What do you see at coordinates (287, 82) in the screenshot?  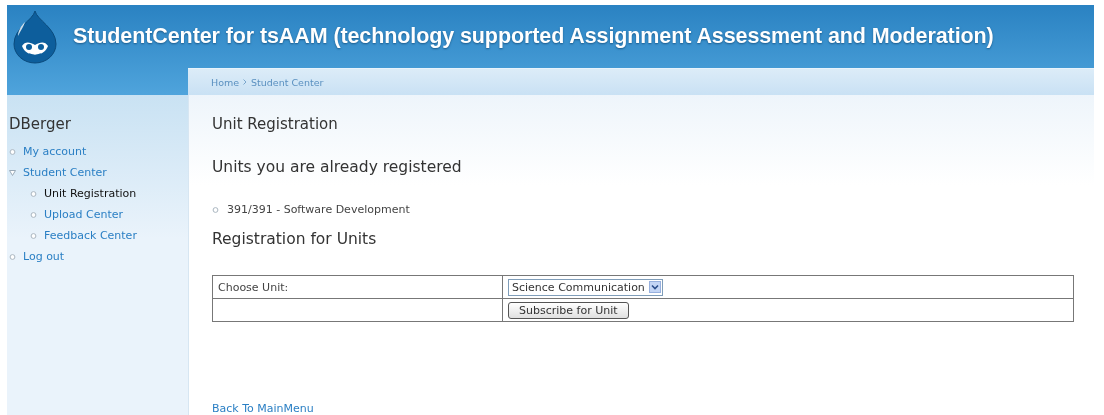 I see `breadcrumb-link: Student Center` at bounding box center [287, 82].